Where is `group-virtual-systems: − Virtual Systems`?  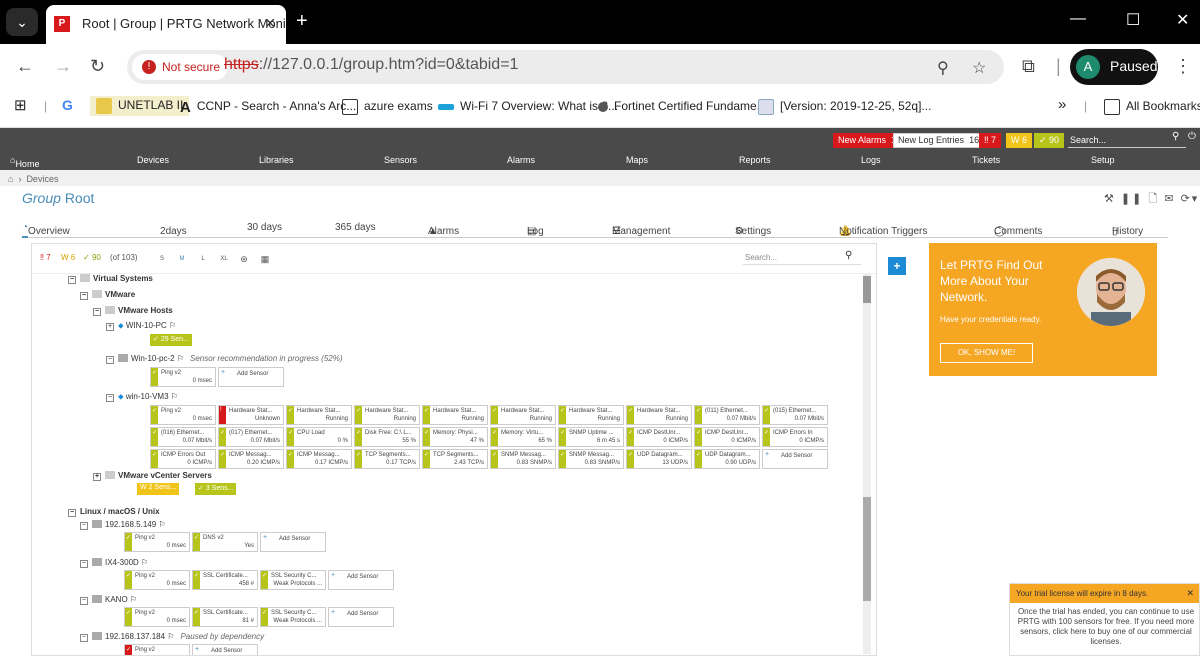 group-virtual-systems: − Virtual Systems is located at coordinates (110, 279).